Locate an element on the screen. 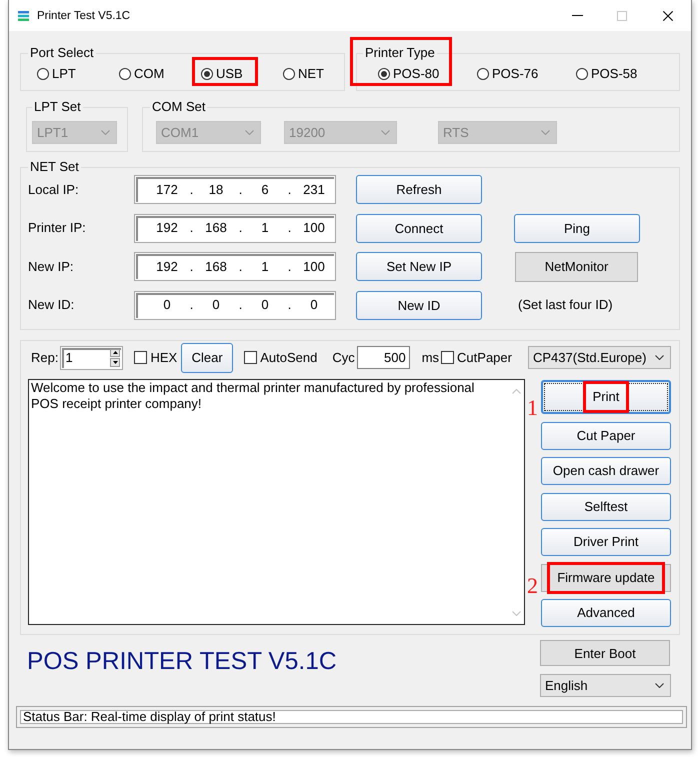 This screenshot has width=700, height=757. field-label: Local IP: is located at coordinates (54, 190).